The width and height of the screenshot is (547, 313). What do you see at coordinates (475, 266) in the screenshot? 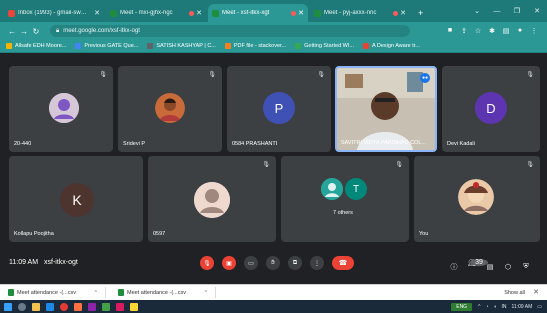
I see `people-icon: 👥︎39` at bounding box center [475, 266].